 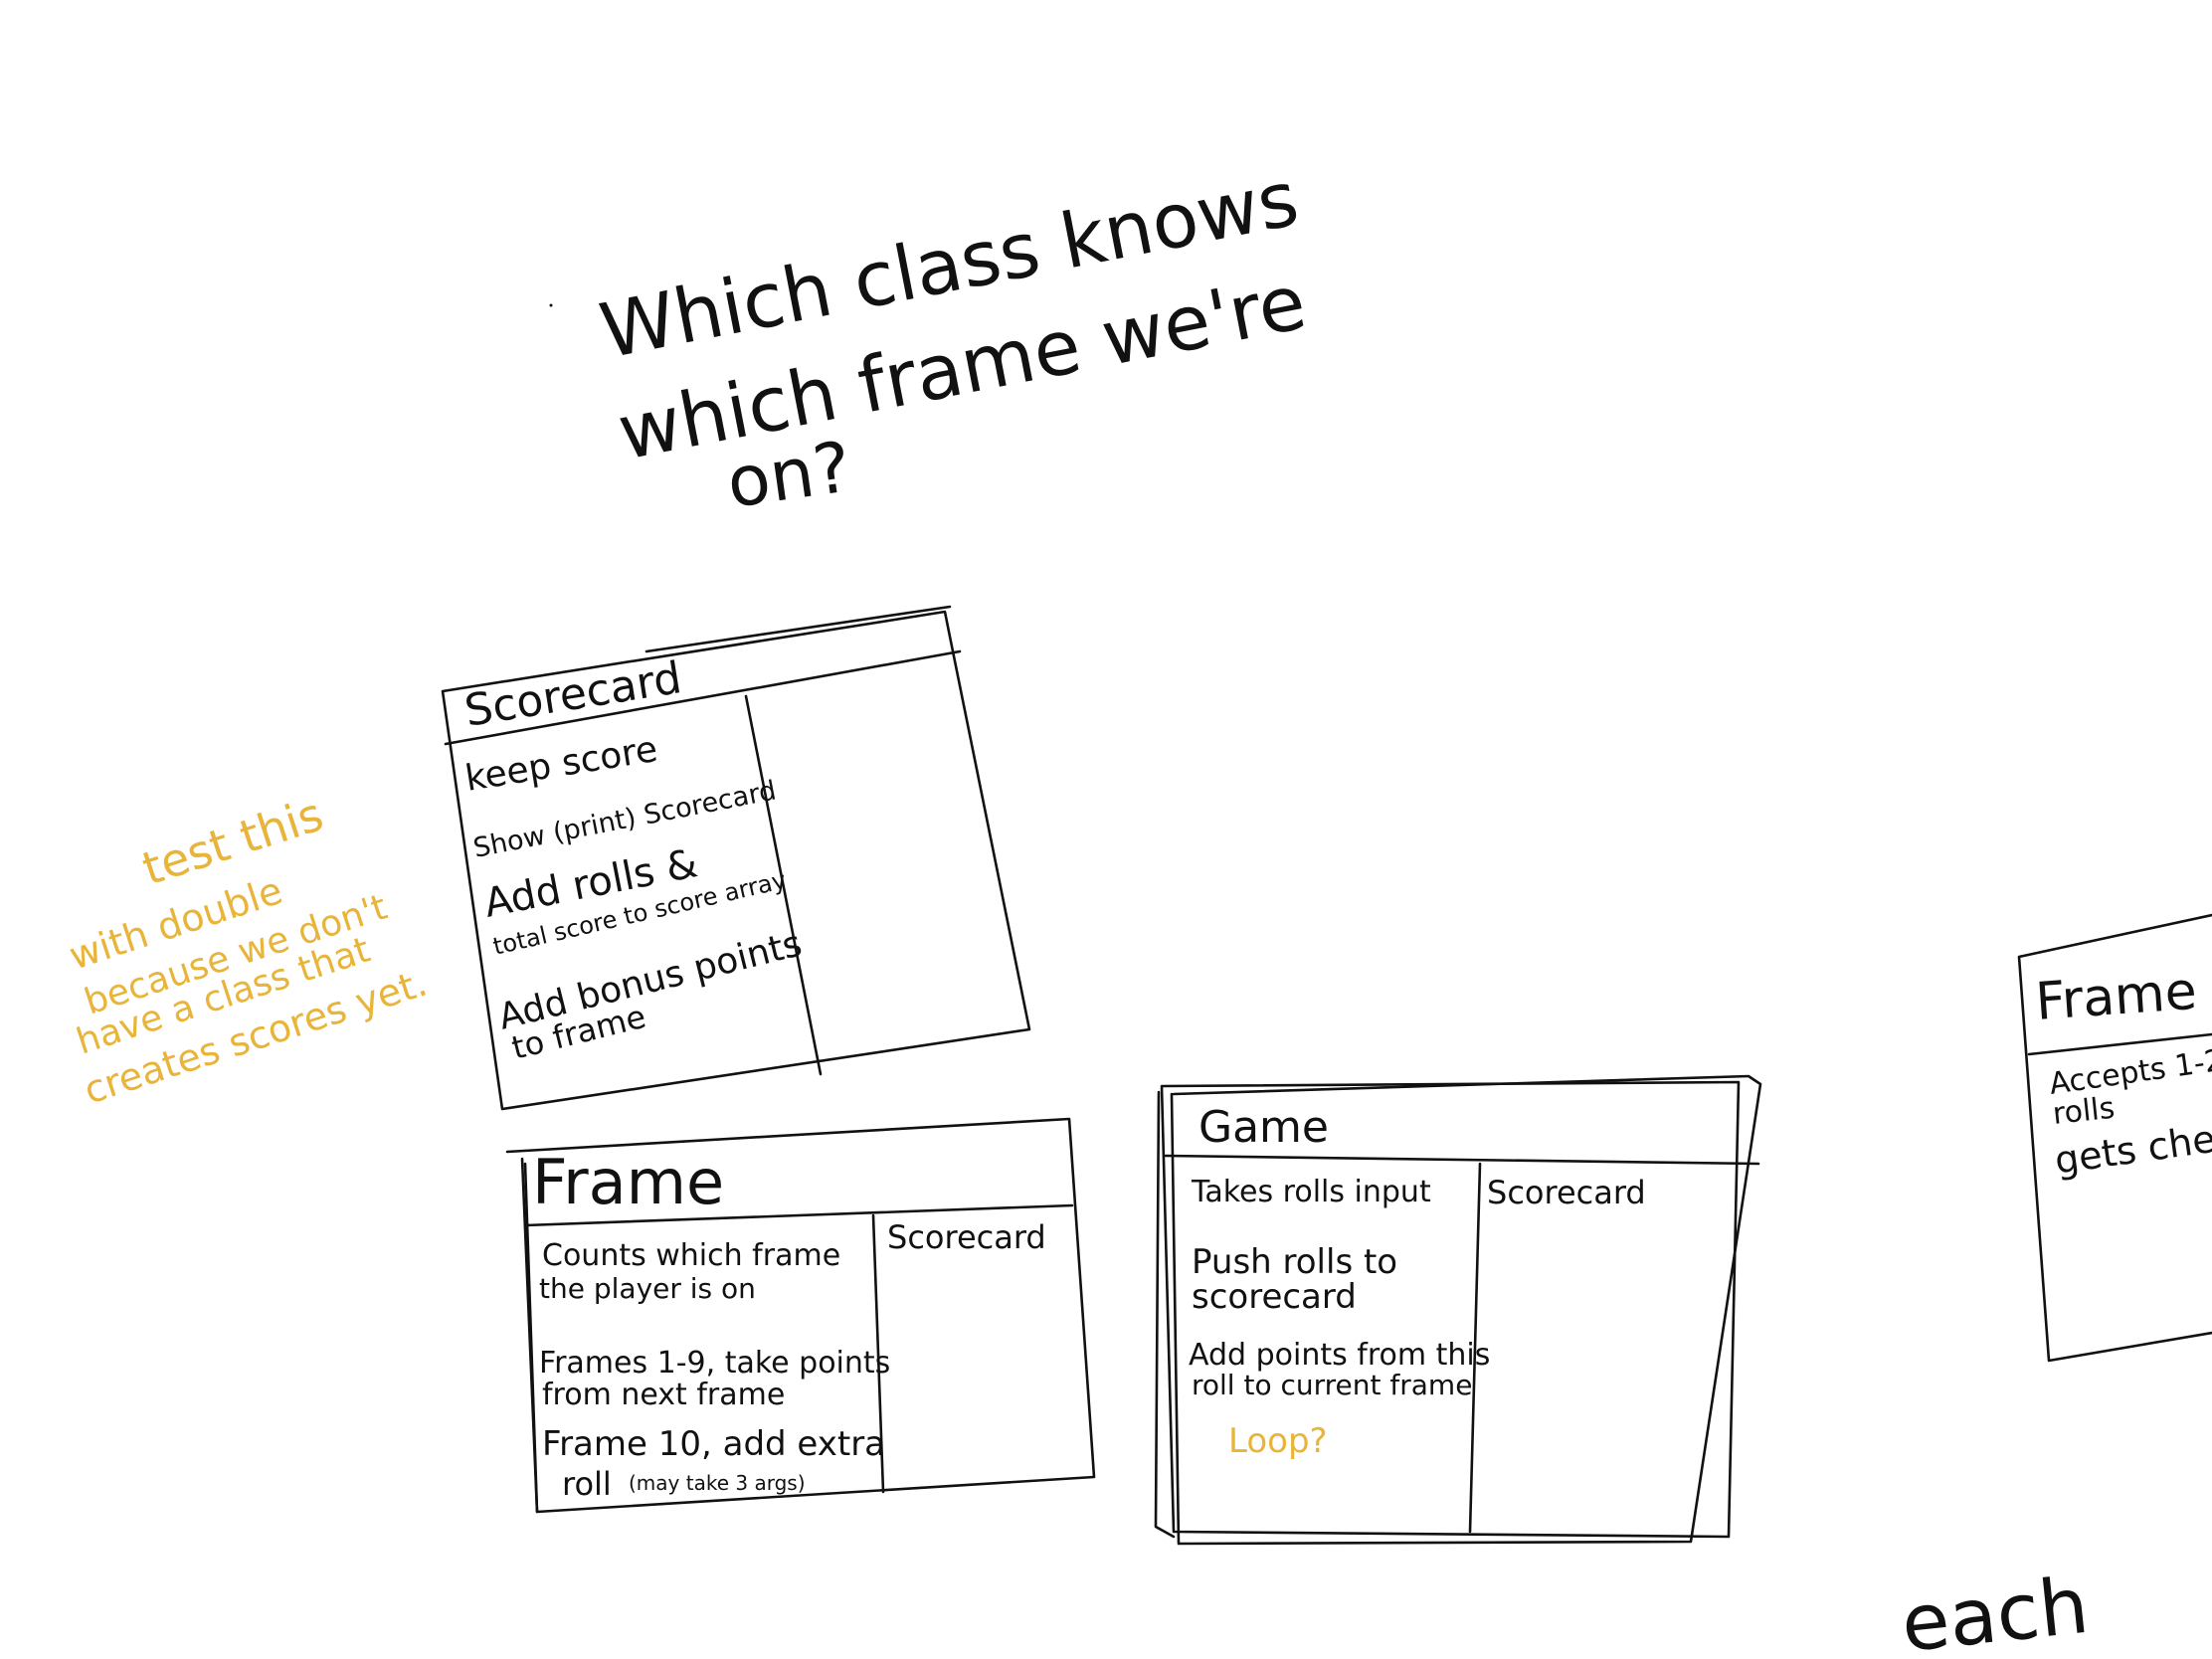 What do you see at coordinates (647, 1288) in the screenshot?
I see `frame-resp-2: the player is on` at bounding box center [647, 1288].